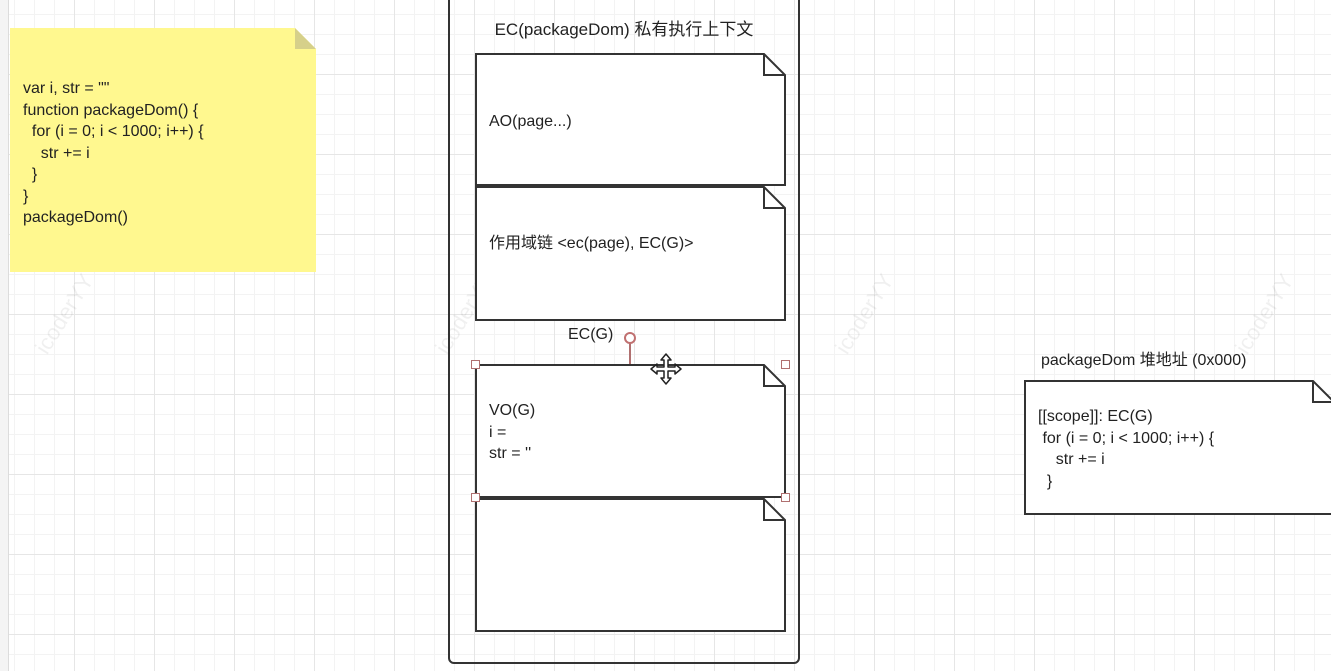  What do you see at coordinates (4, 335) in the screenshot?
I see `canvas-left-edge` at bounding box center [4, 335].